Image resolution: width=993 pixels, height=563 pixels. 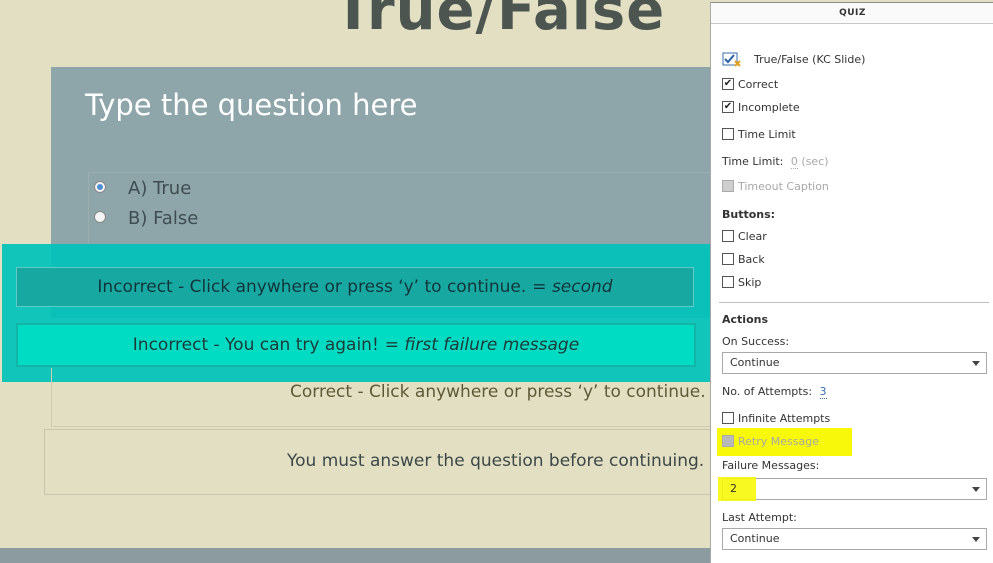 What do you see at coordinates (756, 341) in the screenshot?
I see `on-success-label: On Success:` at bounding box center [756, 341].